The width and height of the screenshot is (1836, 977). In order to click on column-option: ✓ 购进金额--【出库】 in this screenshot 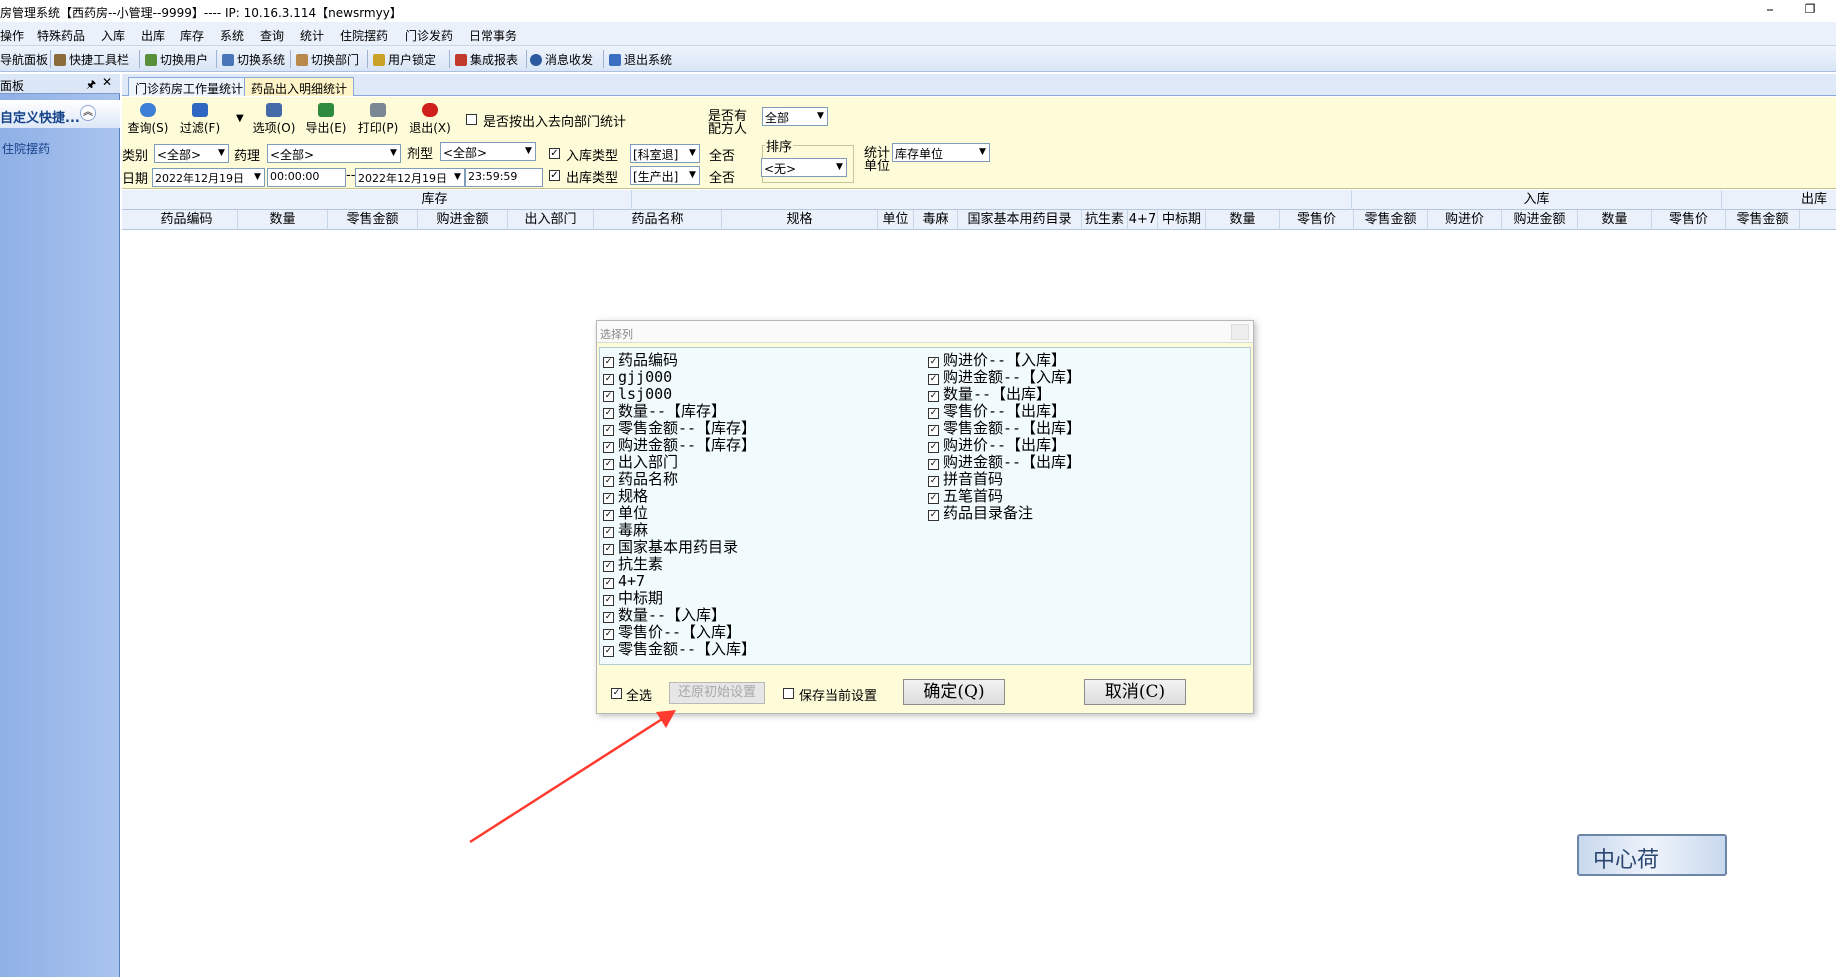, I will do `click(1004, 462)`.